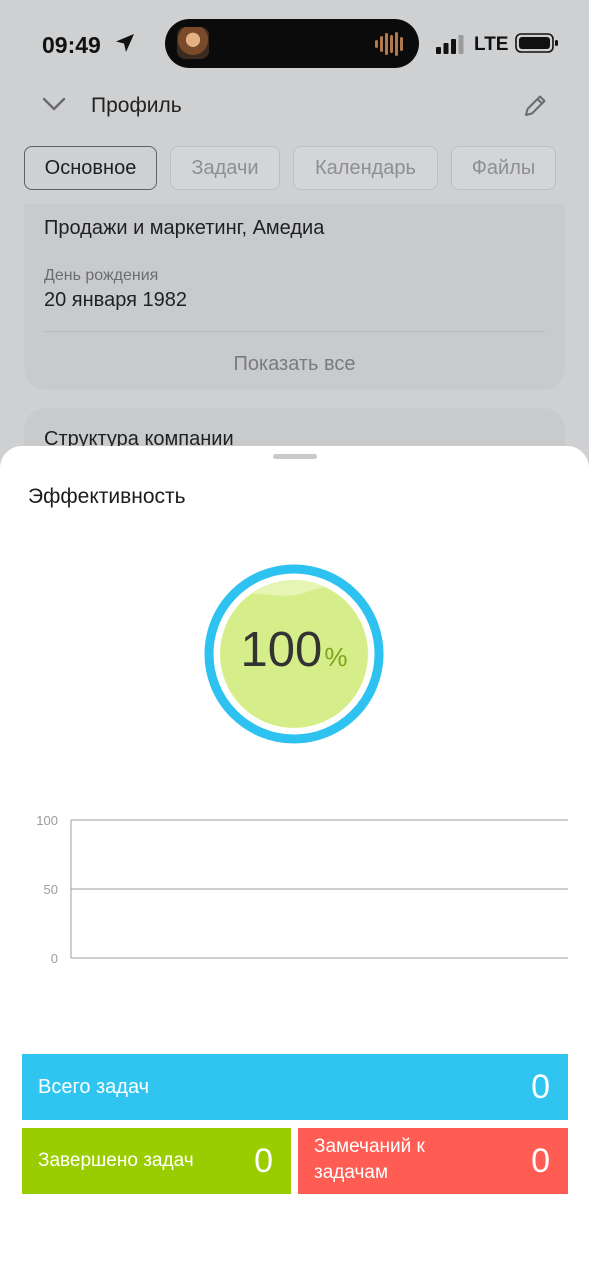  I want to click on divider, so click(294, 331).